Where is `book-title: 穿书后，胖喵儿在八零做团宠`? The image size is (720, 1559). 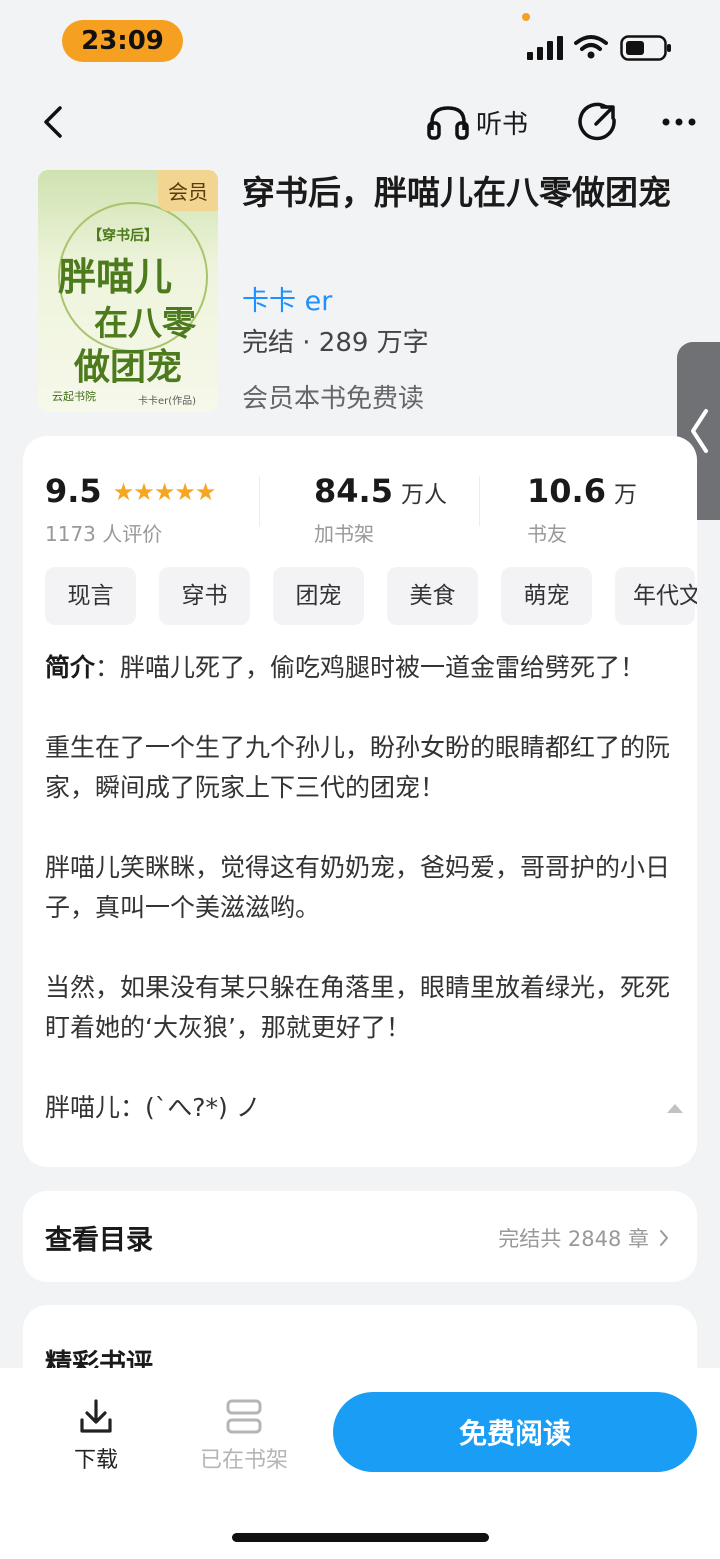 book-title: 穿书后，胖喵儿在八零做团宠 is located at coordinates (456, 192).